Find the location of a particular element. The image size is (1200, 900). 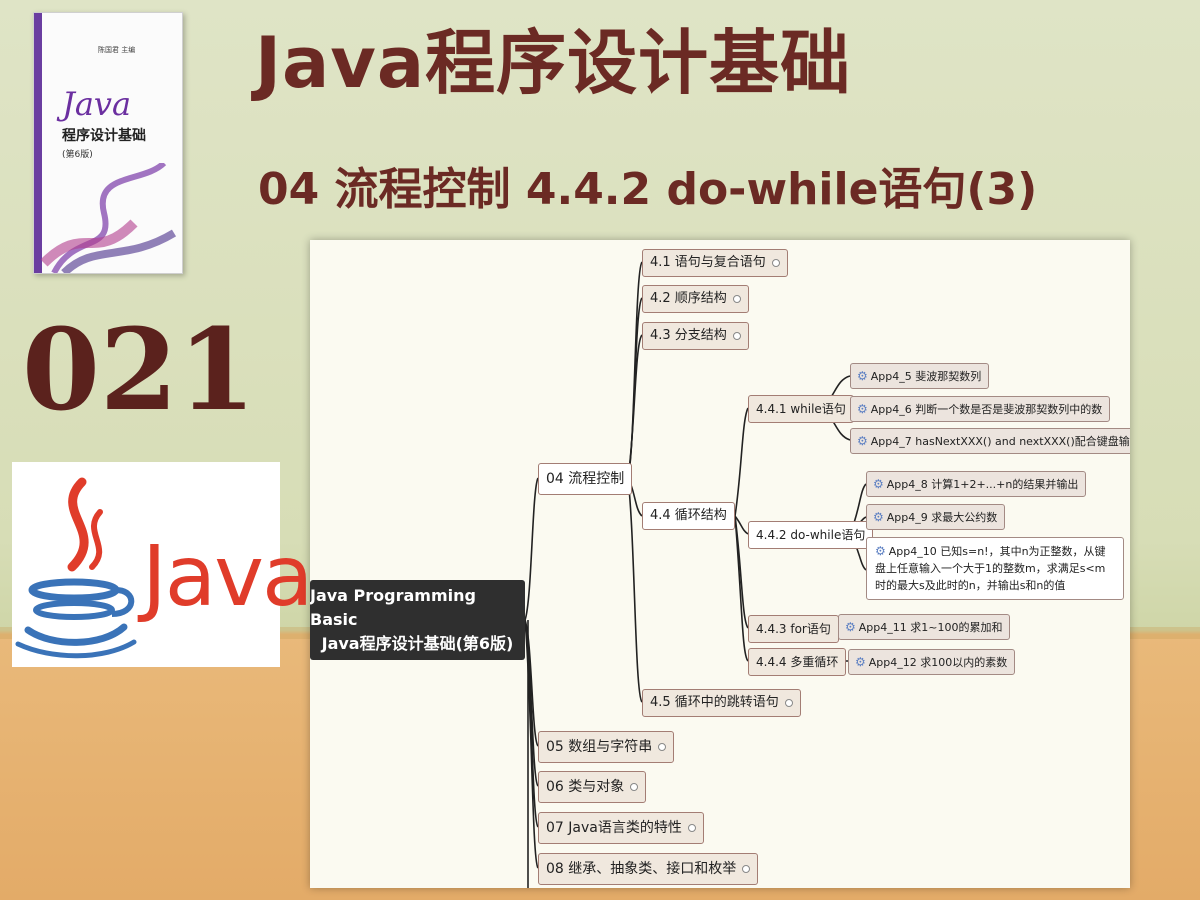

mindmap-root: Java Programming Basic Java程序设计基础(第6版) is located at coordinates (417, 620).